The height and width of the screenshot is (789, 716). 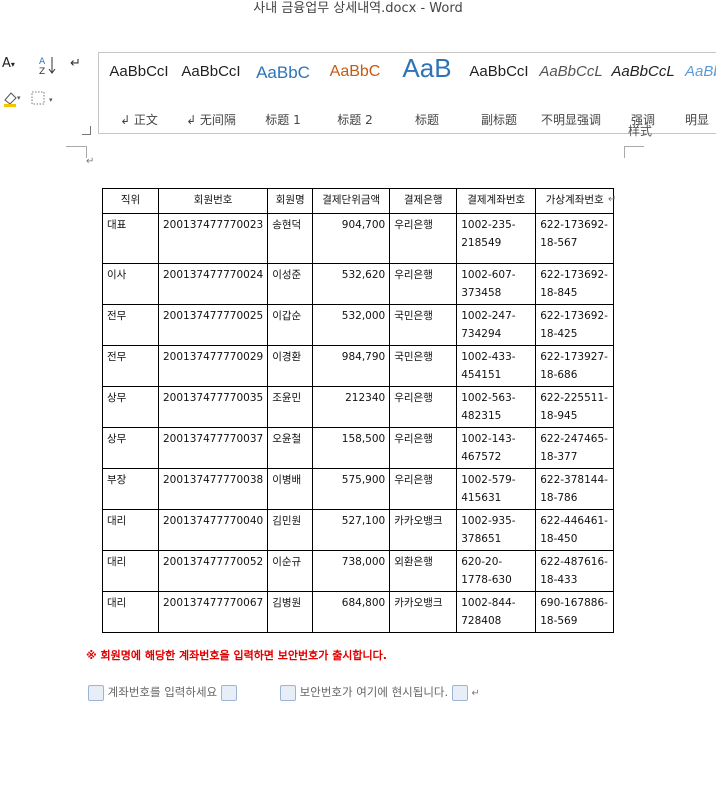 What do you see at coordinates (351, 530) in the screenshot?
I see `table-cell: 527,100` at bounding box center [351, 530].